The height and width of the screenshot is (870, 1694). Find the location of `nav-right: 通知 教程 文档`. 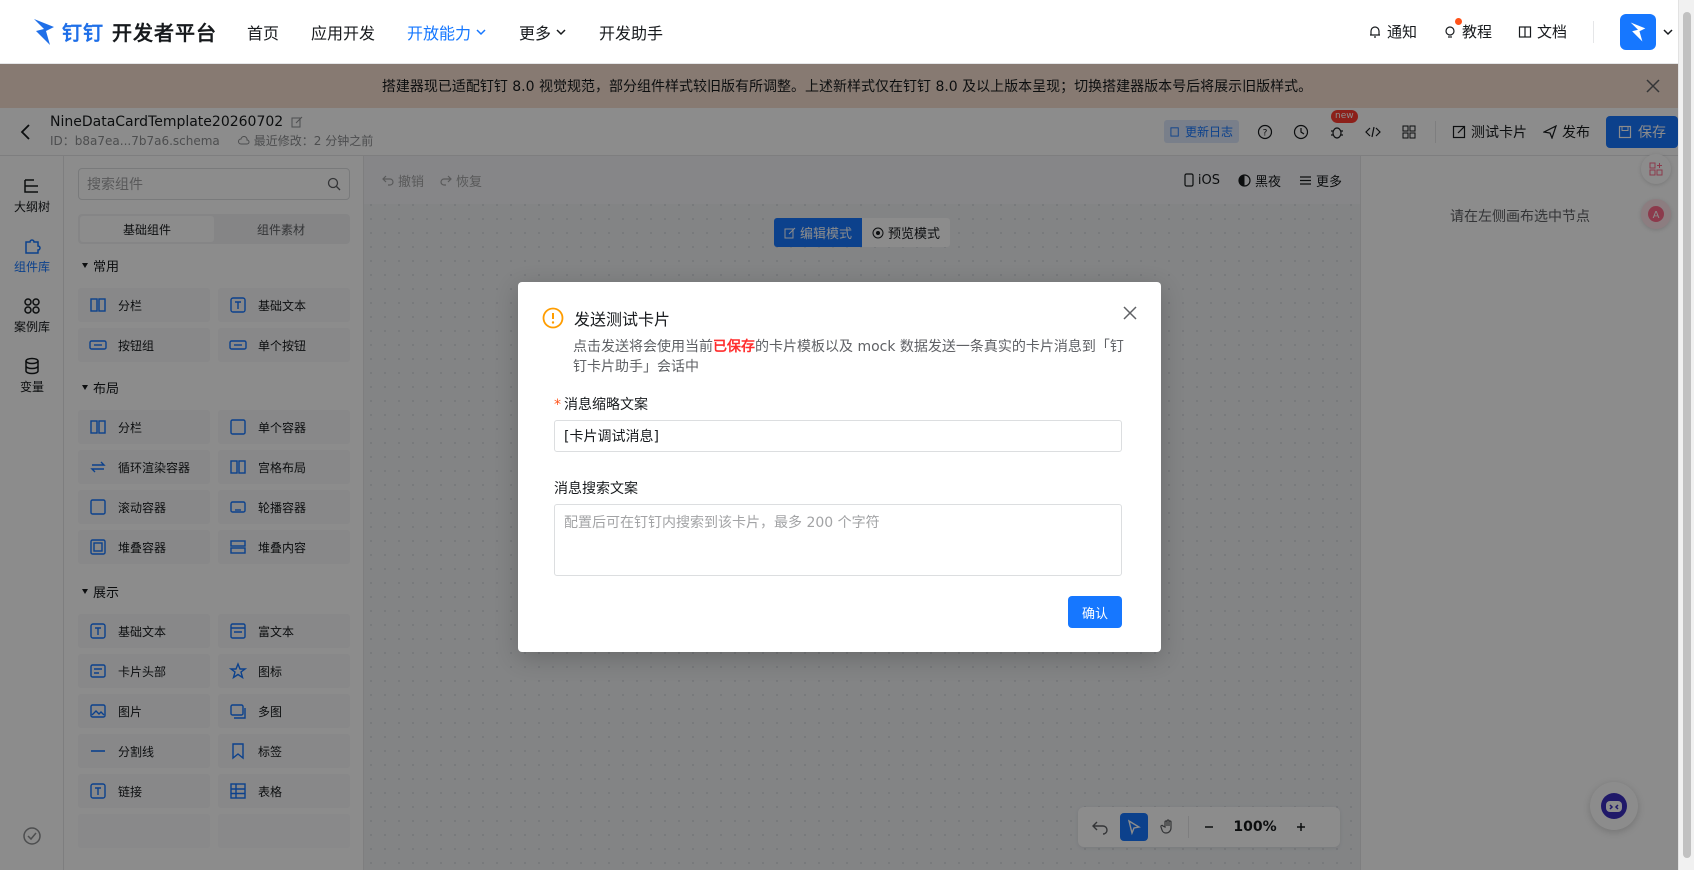

nav-right: 通知 教程 文档 is located at coordinates (1521, 31).